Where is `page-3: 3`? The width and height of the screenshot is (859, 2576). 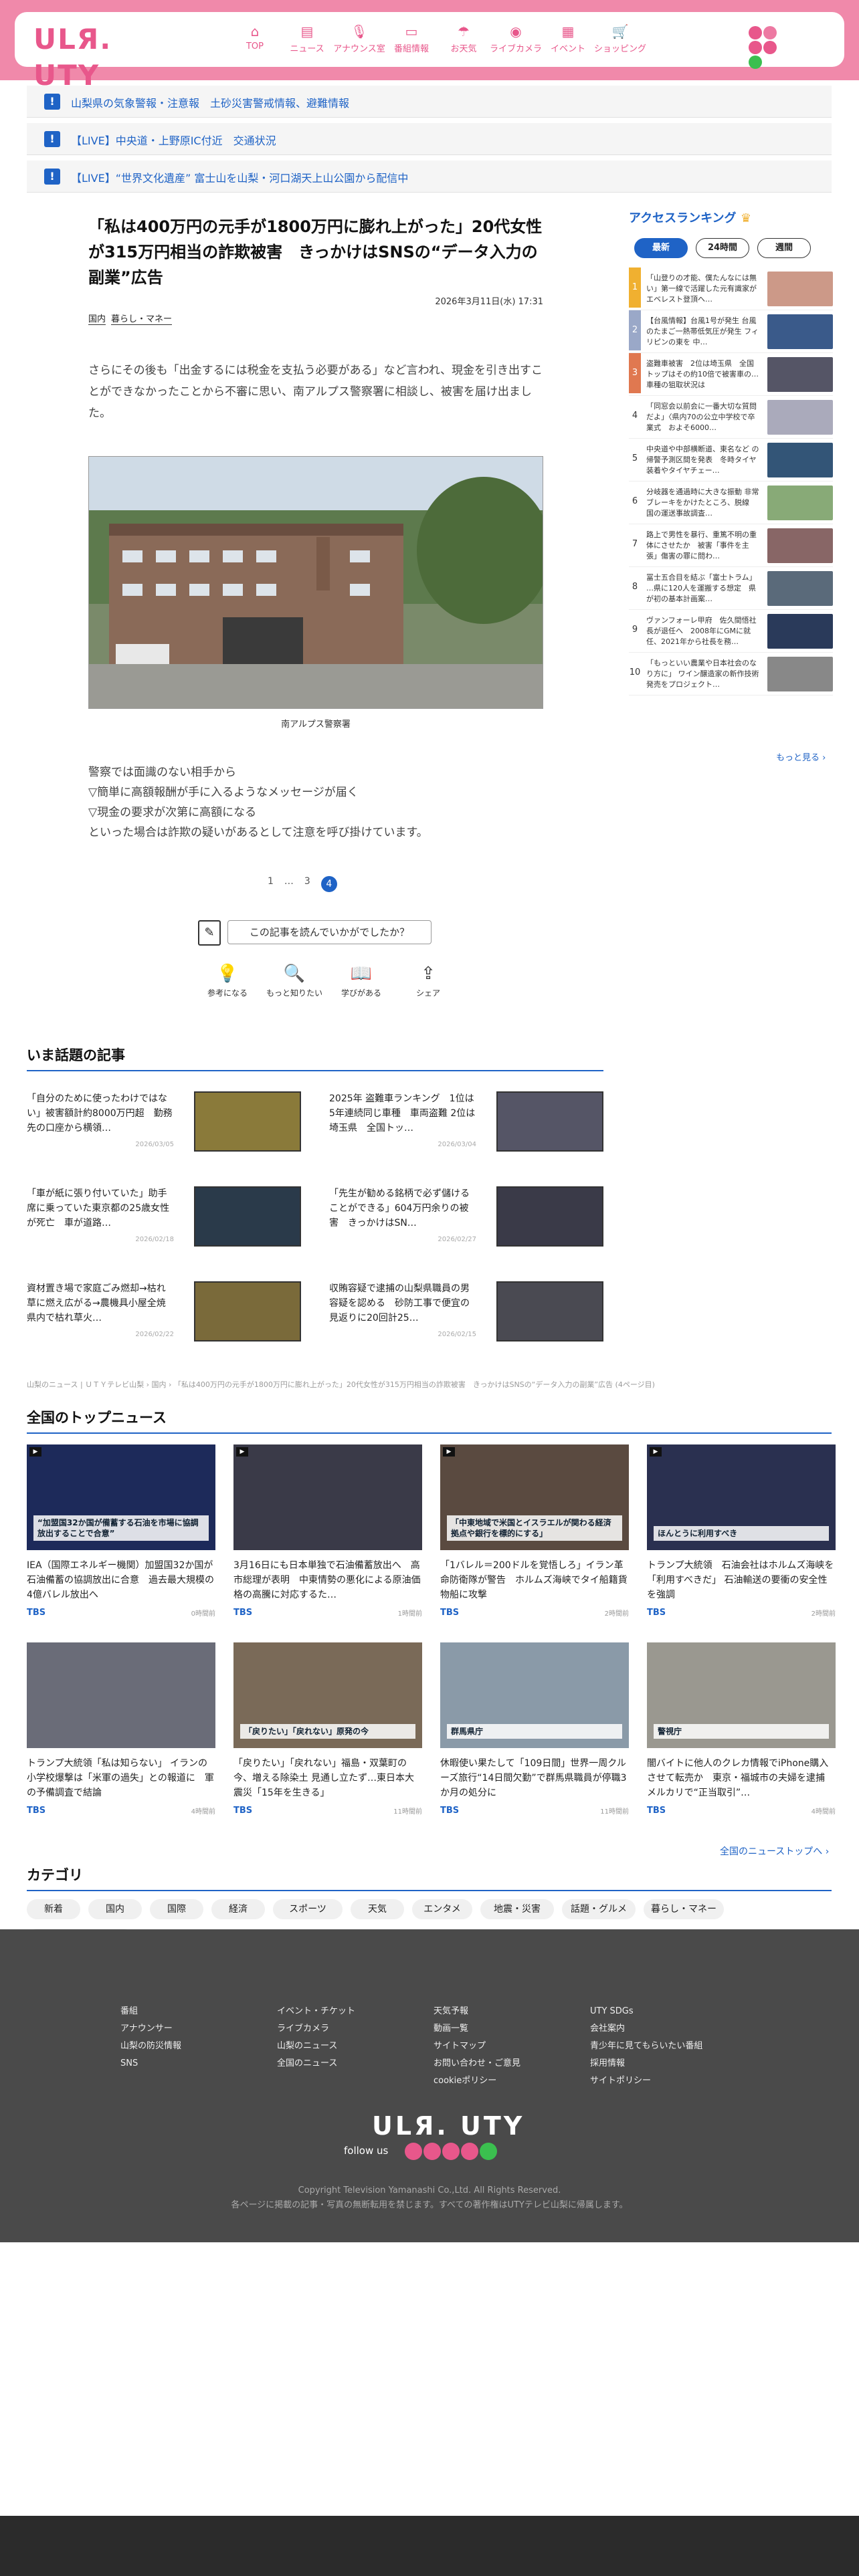
page-3: 3 is located at coordinates (307, 884).